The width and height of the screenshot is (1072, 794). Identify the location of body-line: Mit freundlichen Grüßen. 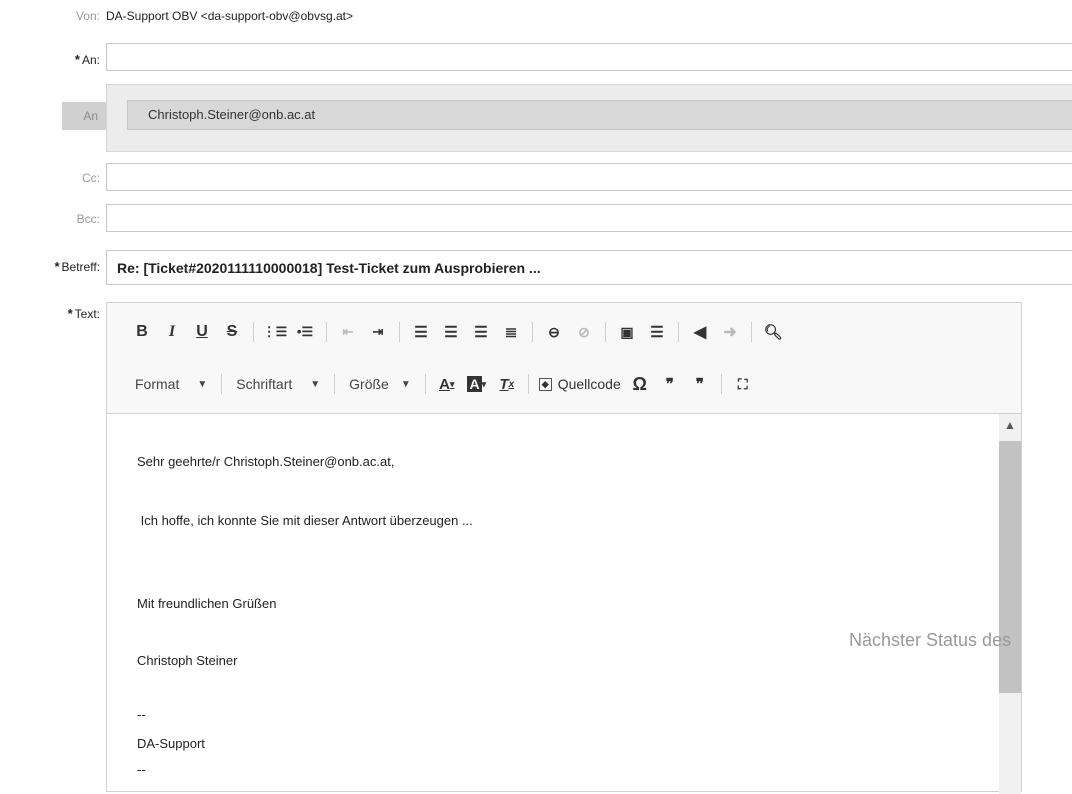
(207, 603).